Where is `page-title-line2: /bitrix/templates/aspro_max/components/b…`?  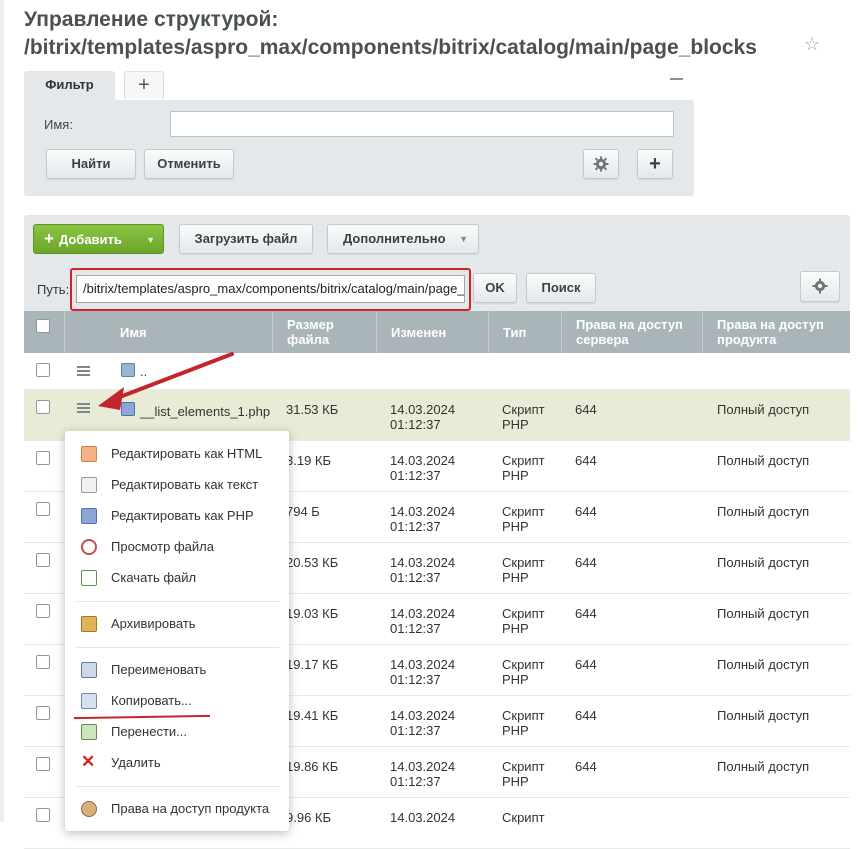 page-title-line2: /bitrix/templates/aspro_max/components/b… is located at coordinates (390, 47).